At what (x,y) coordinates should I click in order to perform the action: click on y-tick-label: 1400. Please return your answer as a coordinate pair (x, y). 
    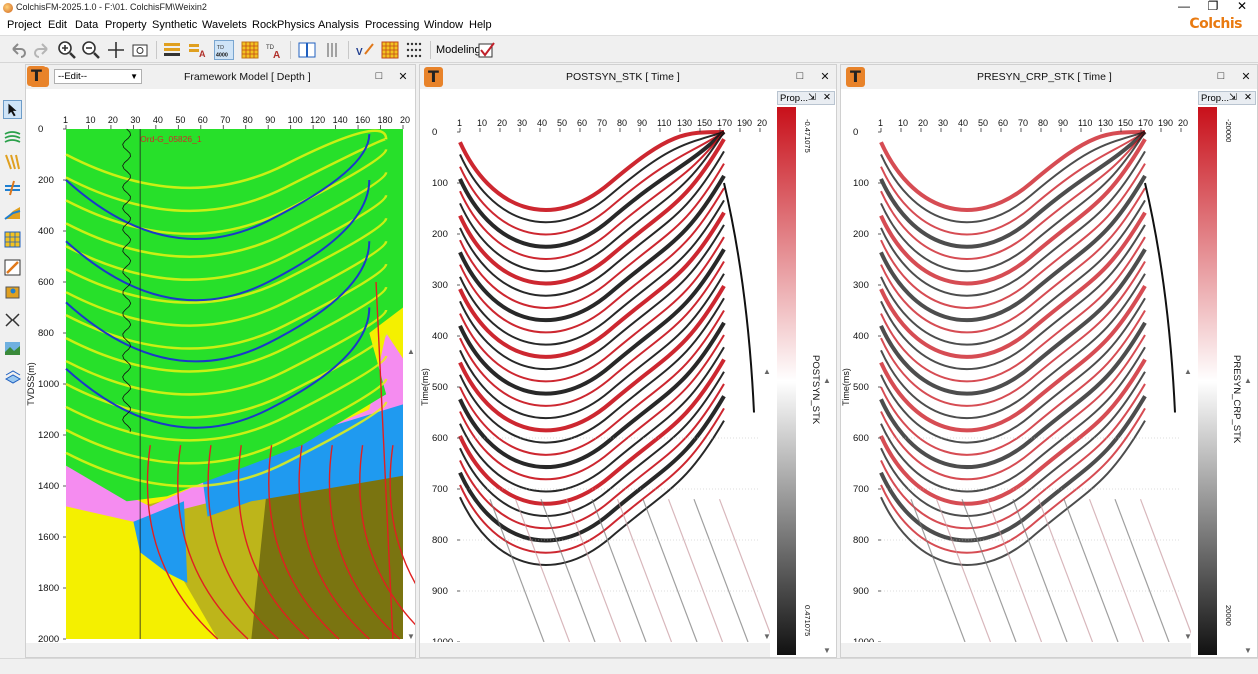
    Looking at the image, I should click on (48, 486).